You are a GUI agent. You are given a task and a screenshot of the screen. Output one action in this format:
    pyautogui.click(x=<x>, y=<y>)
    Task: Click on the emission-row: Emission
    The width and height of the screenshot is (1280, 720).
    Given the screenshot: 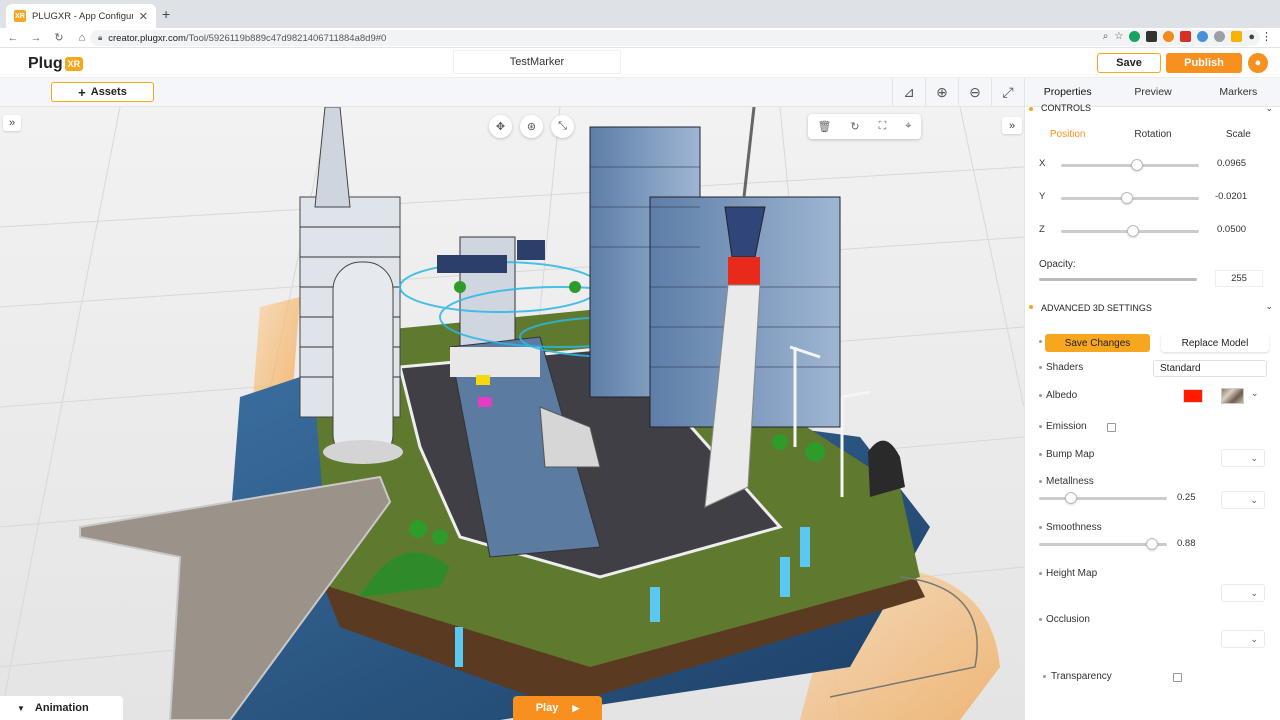 What is the action you would take?
    pyautogui.click(x=1152, y=428)
    